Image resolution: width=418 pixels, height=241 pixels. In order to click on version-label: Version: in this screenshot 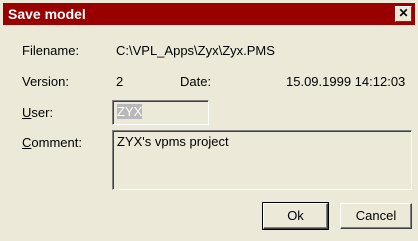, I will do `click(45, 81)`.